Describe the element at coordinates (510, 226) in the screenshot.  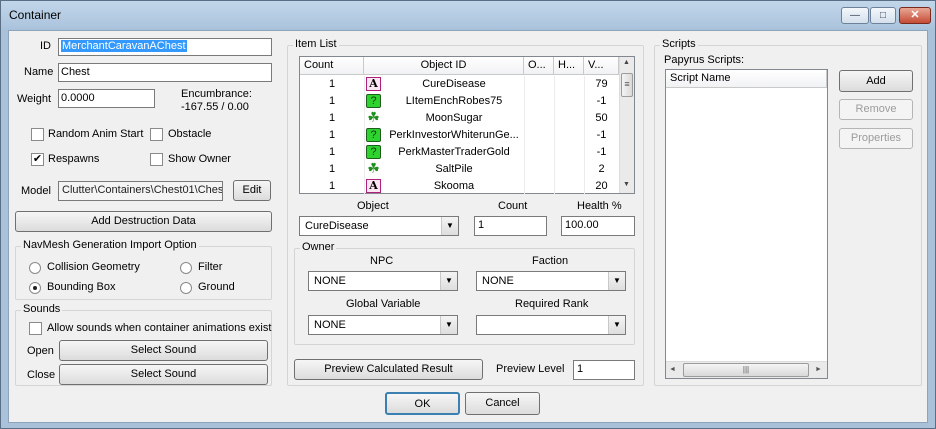
I see `count-field: 1` at that location.